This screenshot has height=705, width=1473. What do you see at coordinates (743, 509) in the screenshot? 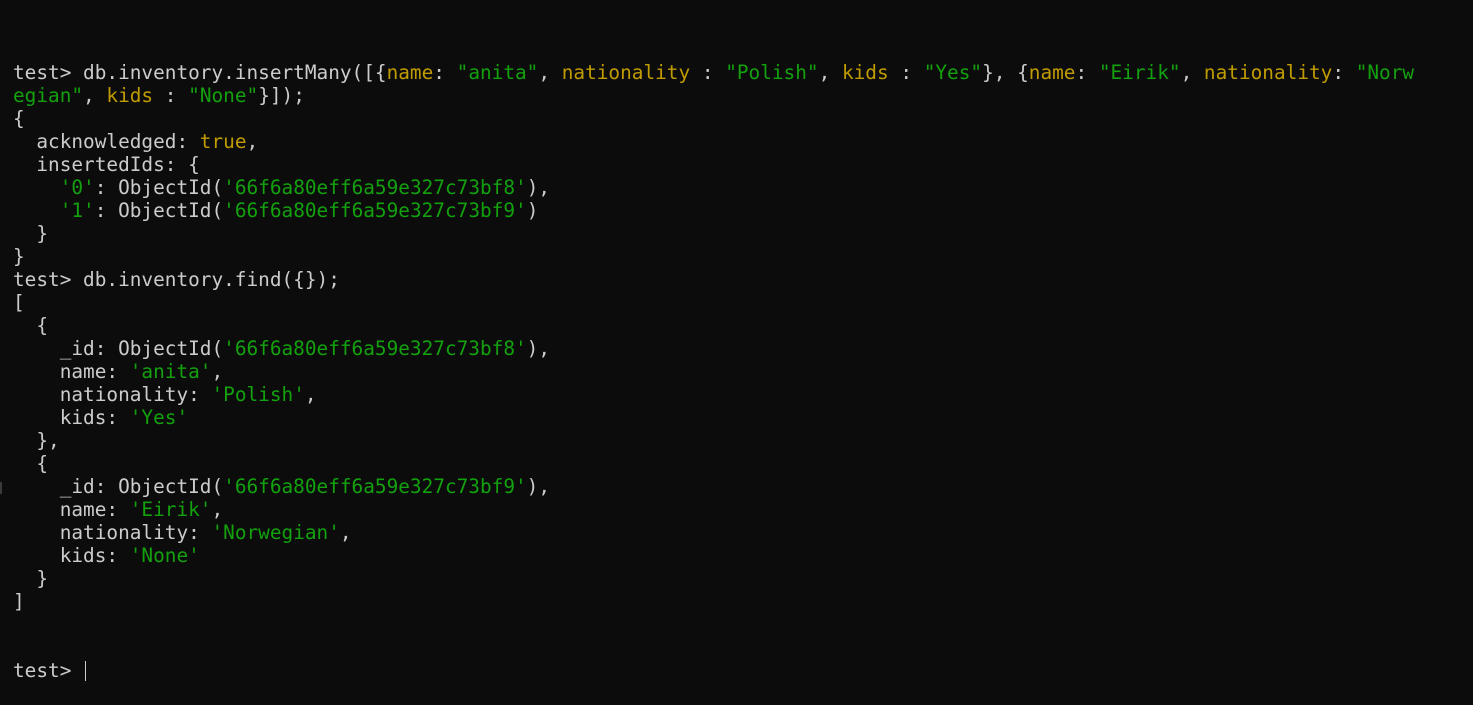
I see `output-line: name: 'Eirik',` at bounding box center [743, 509].